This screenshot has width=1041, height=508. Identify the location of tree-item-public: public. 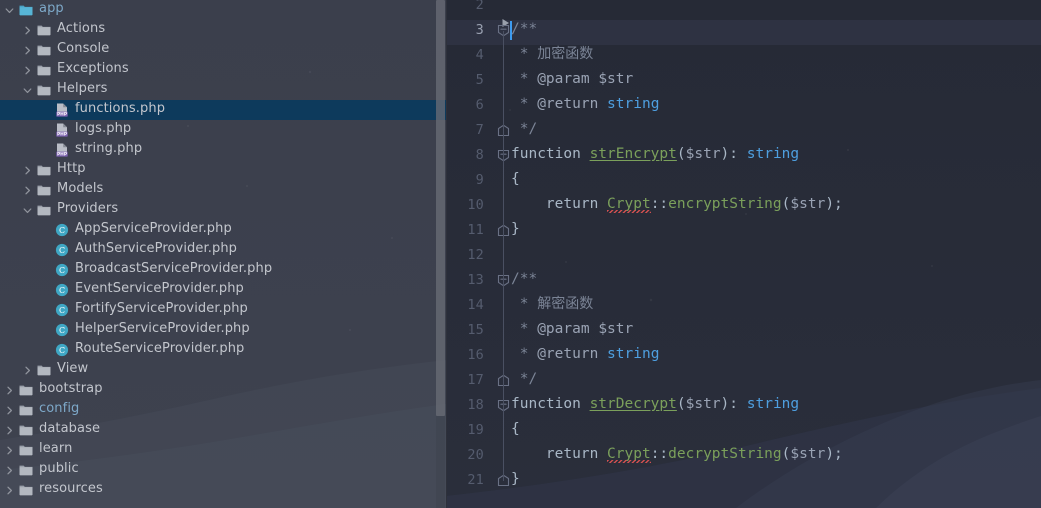
(223, 470).